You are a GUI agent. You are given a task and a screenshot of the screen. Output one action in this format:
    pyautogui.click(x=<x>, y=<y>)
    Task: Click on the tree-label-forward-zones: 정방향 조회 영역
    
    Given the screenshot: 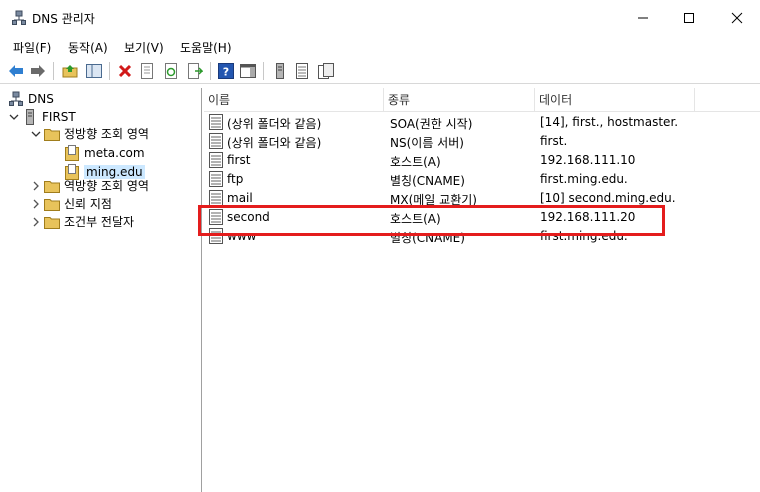 What is the action you would take?
    pyautogui.click(x=106, y=134)
    